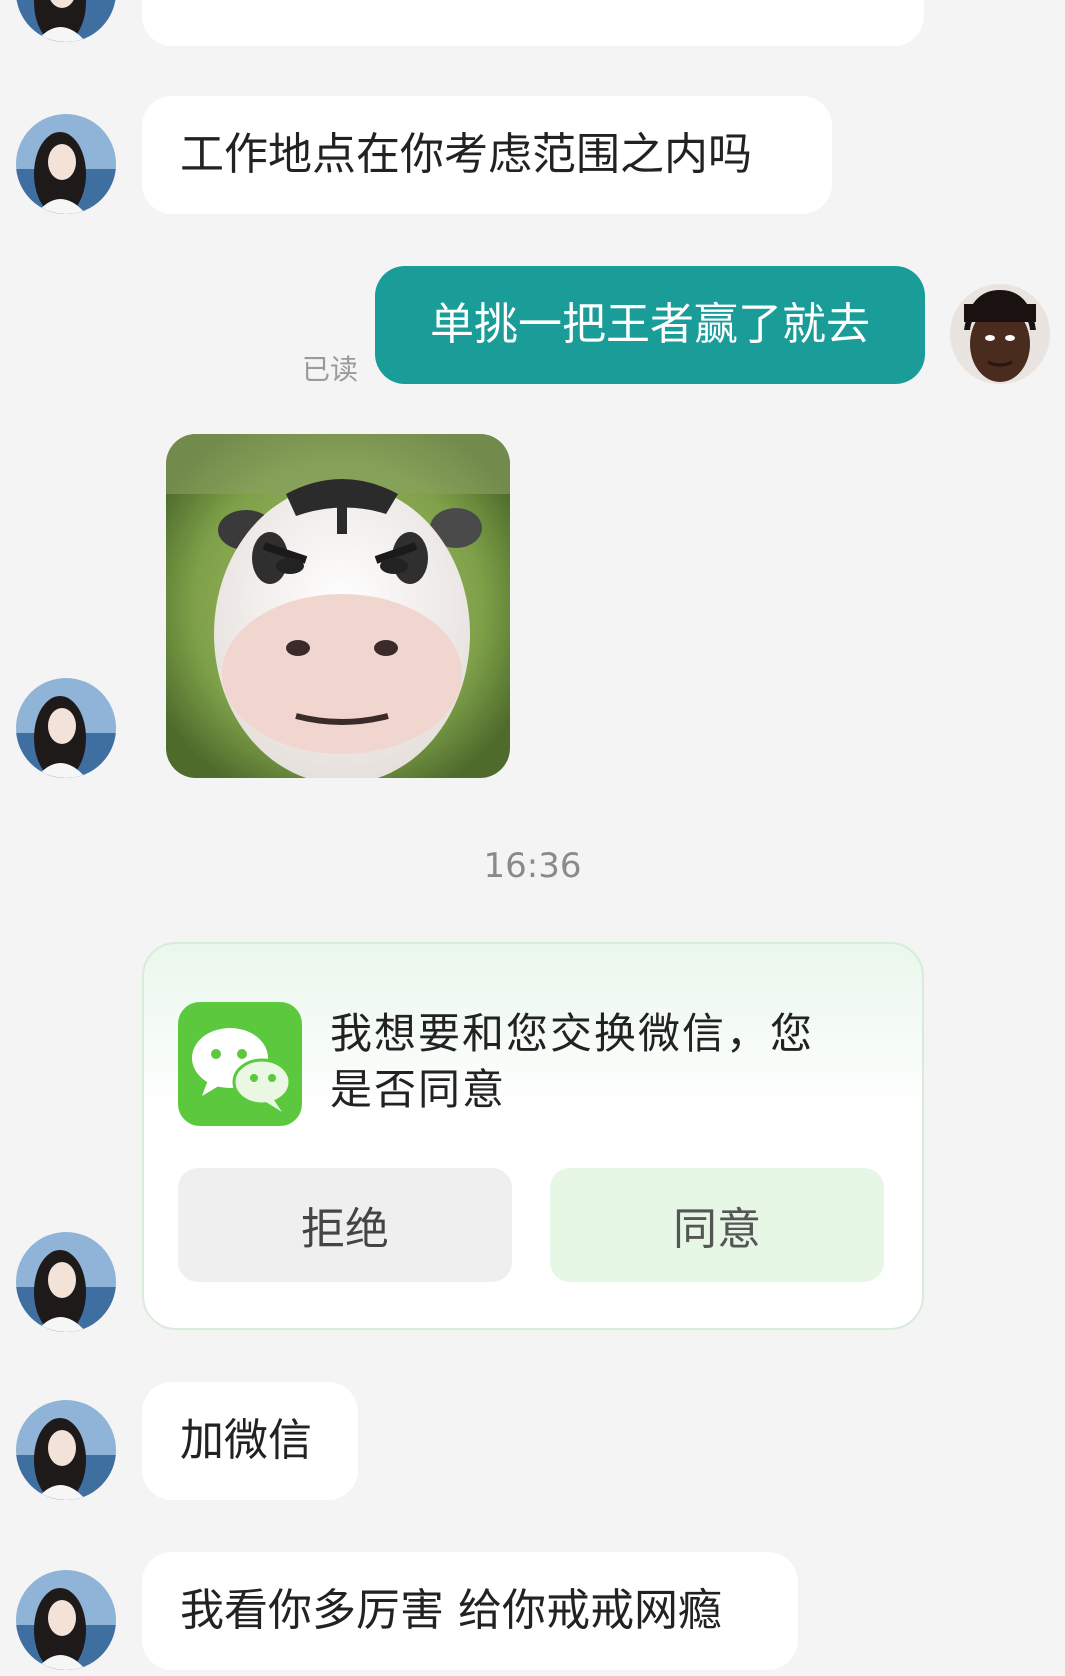  Describe the element at coordinates (533, 23) in the screenshot. I see `message-bubble-partial` at that location.